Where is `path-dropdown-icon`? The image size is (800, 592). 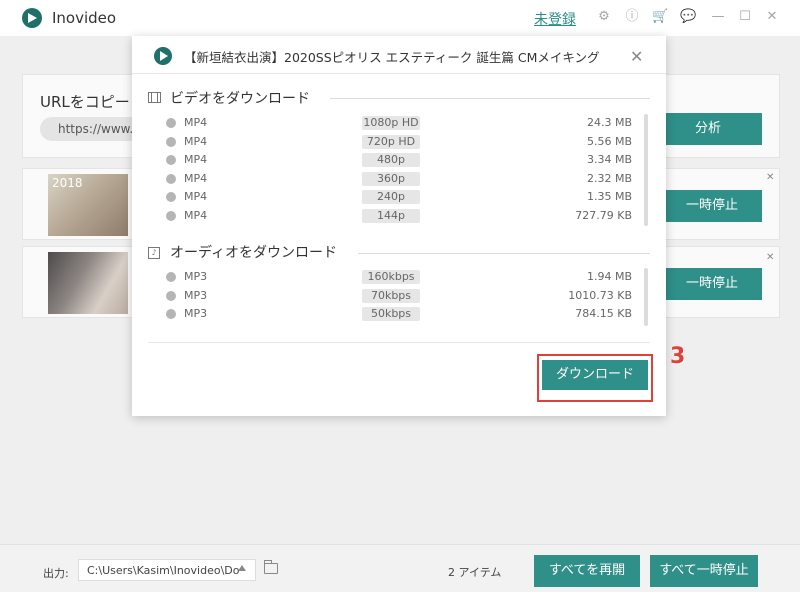 path-dropdown-icon is located at coordinates (242, 568).